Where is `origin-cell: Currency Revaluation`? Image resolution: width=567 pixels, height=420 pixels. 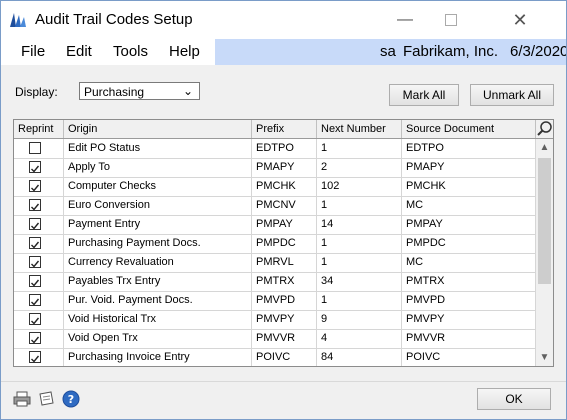 origin-cell: Currency Revaluation is located at coordinates (158, 262).